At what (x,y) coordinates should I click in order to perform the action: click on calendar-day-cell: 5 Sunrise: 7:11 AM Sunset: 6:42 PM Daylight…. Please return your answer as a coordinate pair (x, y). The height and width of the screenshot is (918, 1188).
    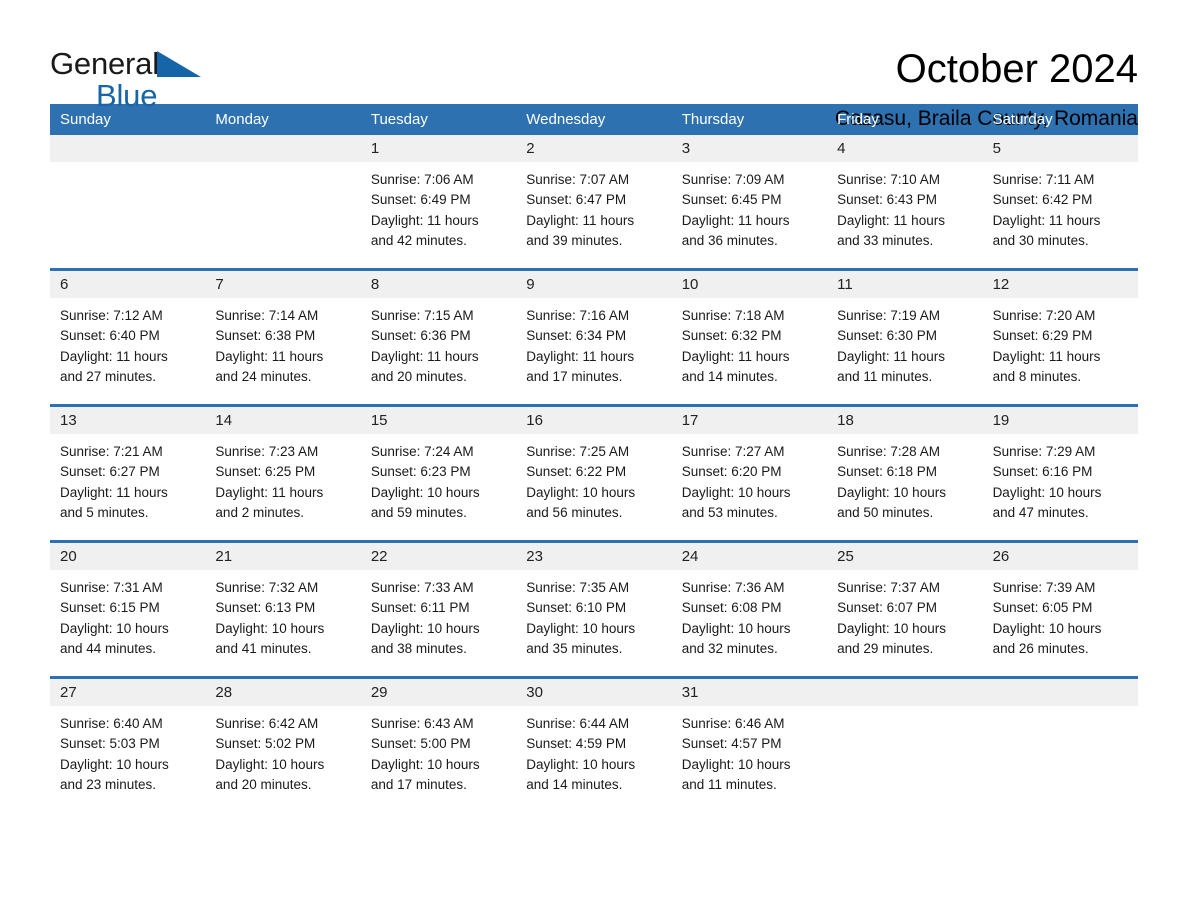
    Looking at the image, I should click on (1060, 196).